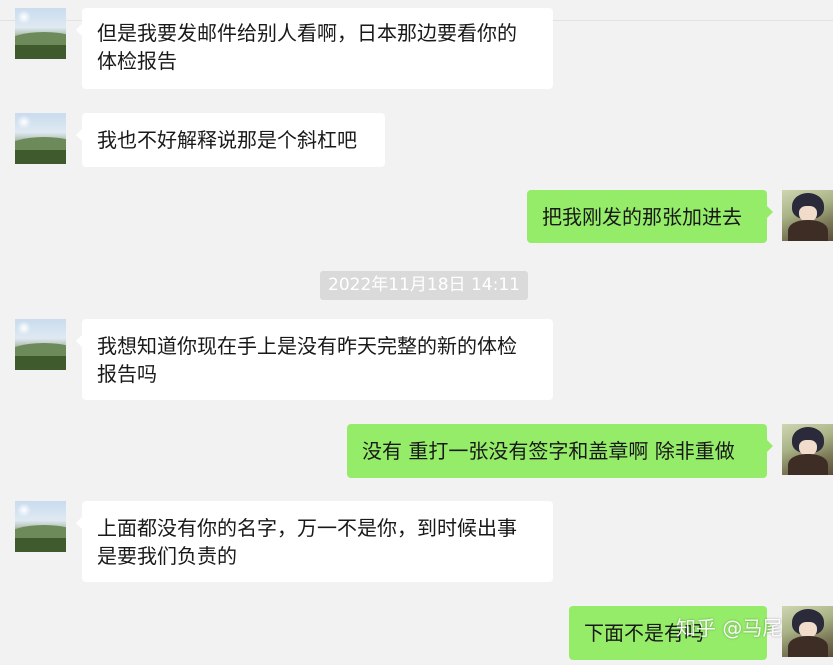 This screenshot has height=665, width=833. I want to click on message-text-line: 但是我要发邮件给别人看啊，日本那边要看你的, so click(307, 33).